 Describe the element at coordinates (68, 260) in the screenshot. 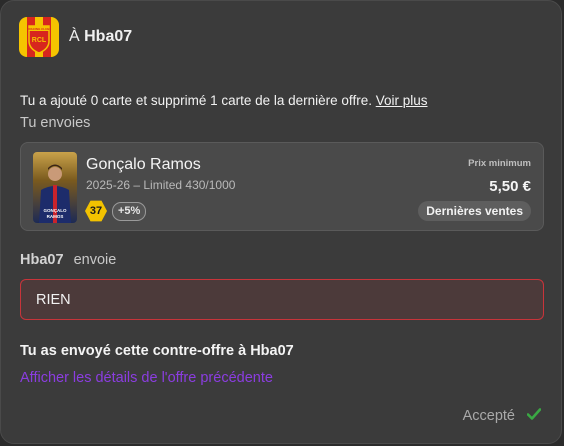

I see `sender-label: Hba07 envoie` at that location.